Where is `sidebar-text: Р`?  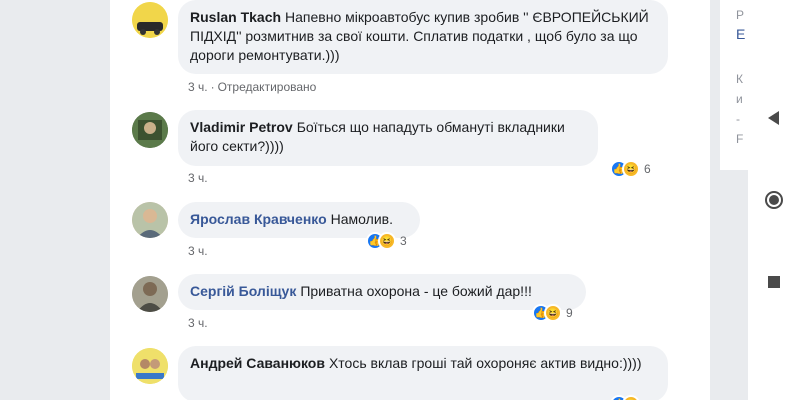 sidebar-text: Р is located at coordinates (740, 15).